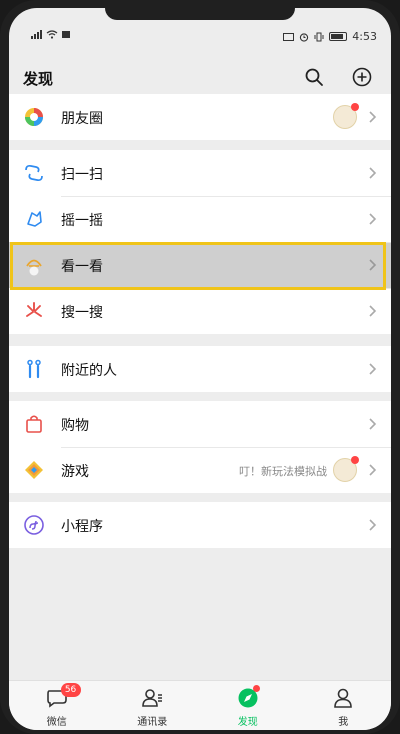  I want to click on group-nearby: 附近的人, so click(200, 369).